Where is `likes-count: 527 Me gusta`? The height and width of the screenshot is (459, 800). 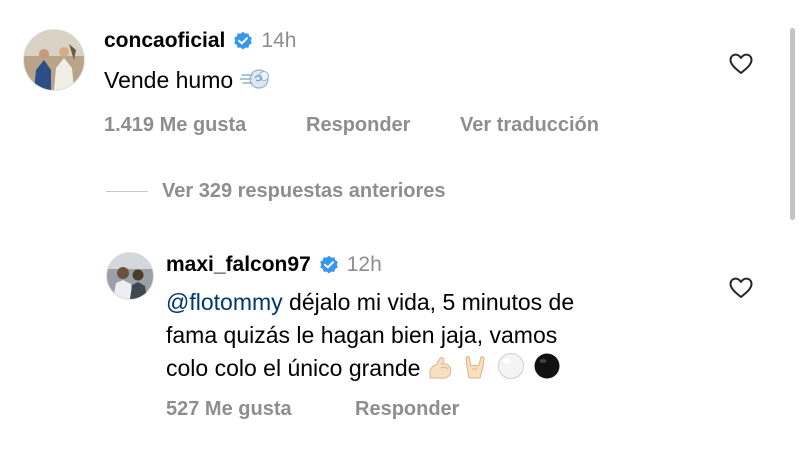 likes-count: 527 Me gusta is located at coordinates (260, 409).